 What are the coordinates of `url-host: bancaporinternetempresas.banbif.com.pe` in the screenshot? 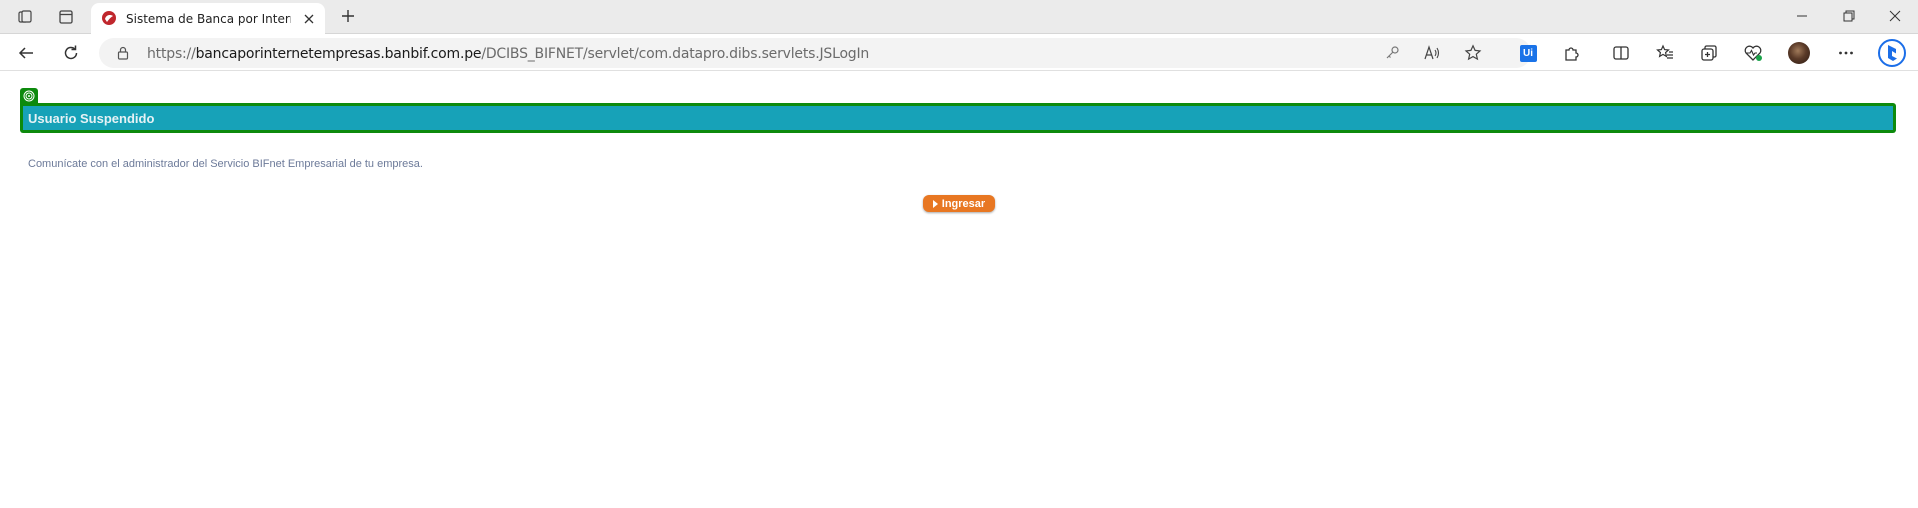 It's located at (338, 54).